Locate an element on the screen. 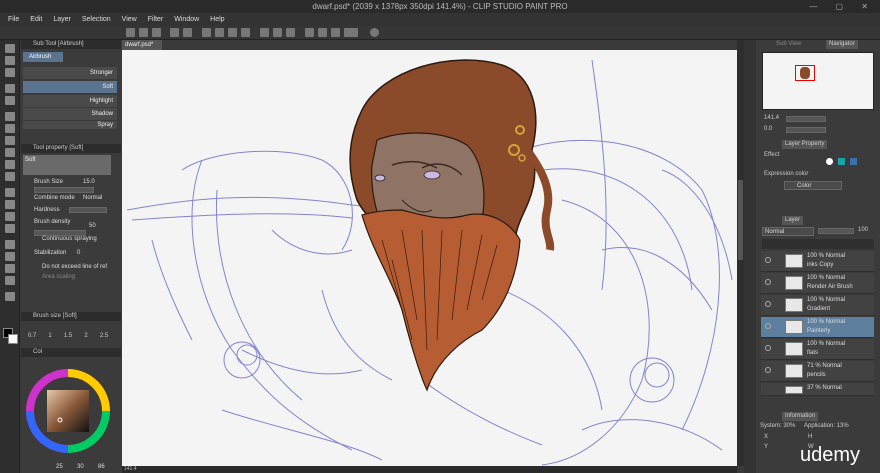 The width and height of the screenshot is (880, 473). redo-icon is located at coordinates (187, 32).